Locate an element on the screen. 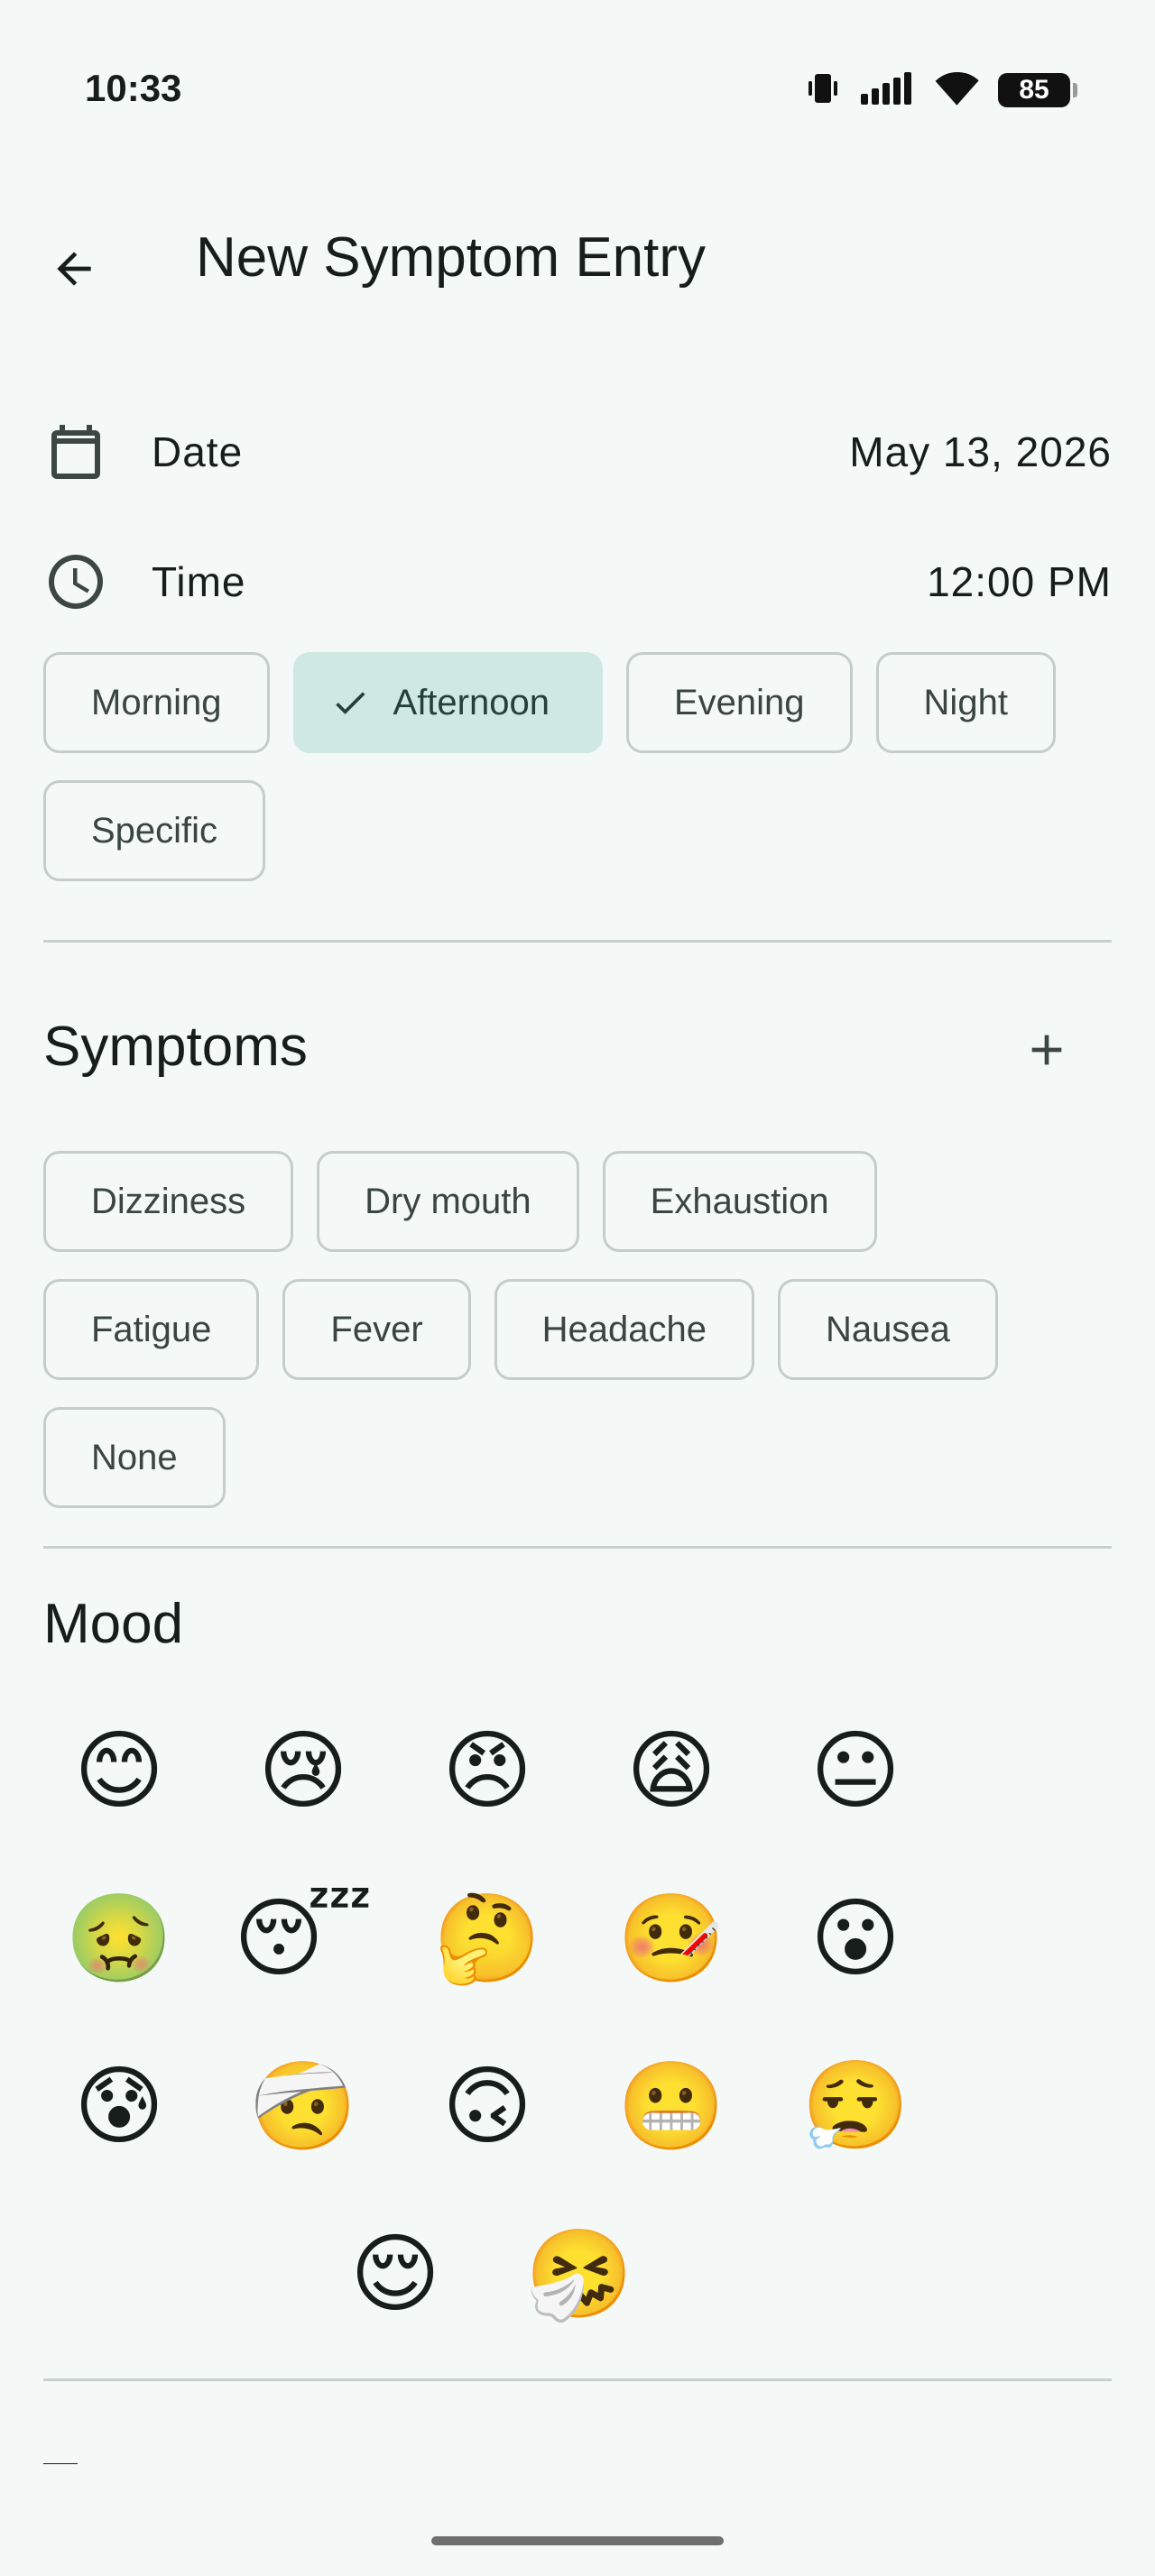  status-time: 10:33 is located at coordinates (133, 88).